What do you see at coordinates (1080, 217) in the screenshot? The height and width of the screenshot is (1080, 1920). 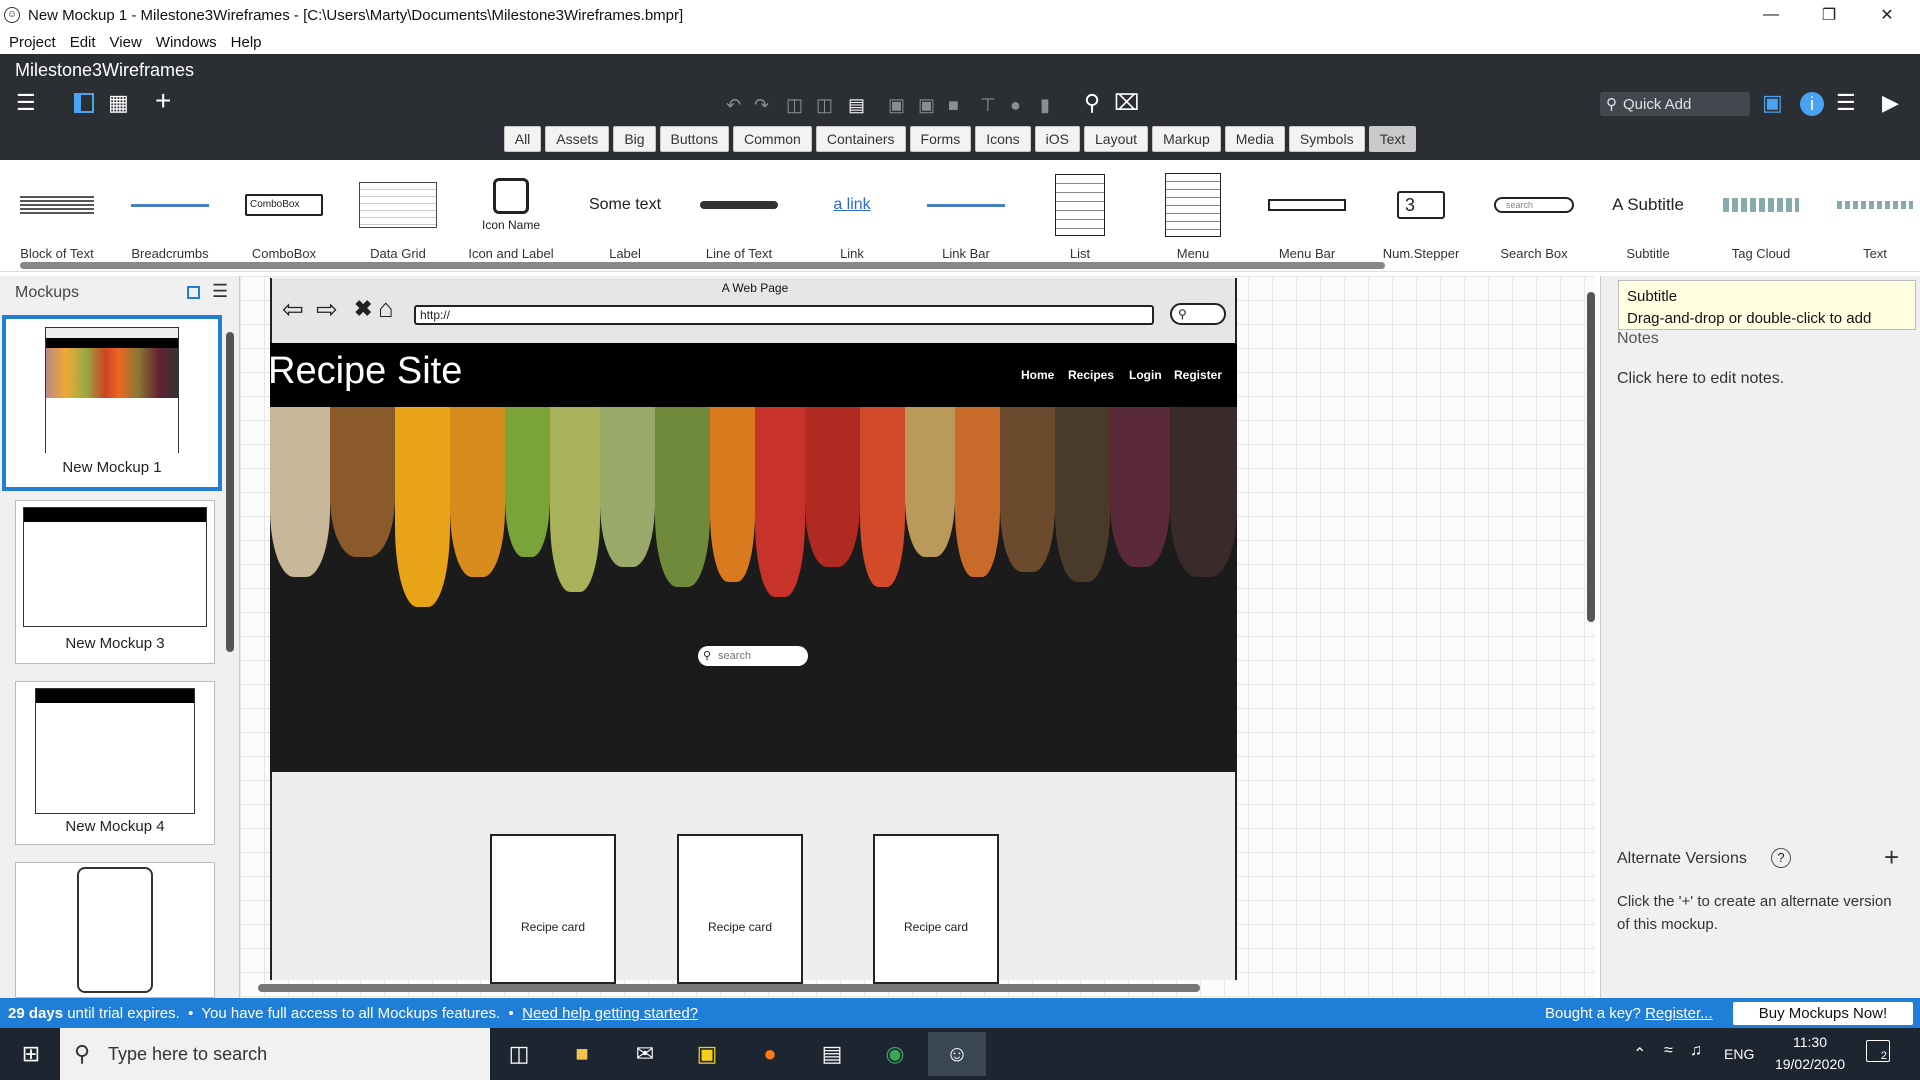 I see `library-item-list: List` at bounding box center [1080, 217].